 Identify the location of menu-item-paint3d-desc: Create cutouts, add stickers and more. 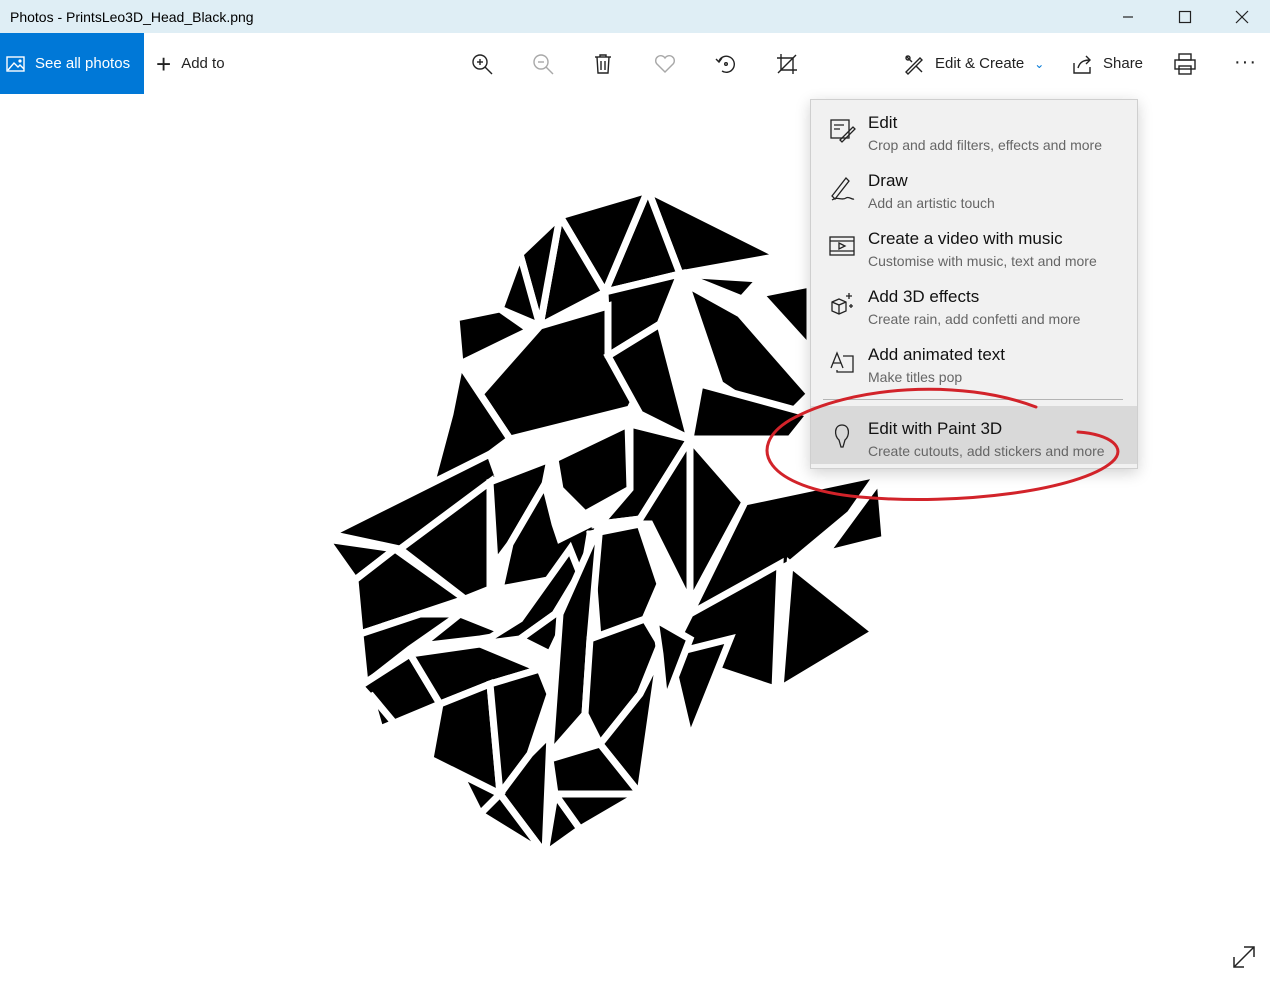
(986, 451).